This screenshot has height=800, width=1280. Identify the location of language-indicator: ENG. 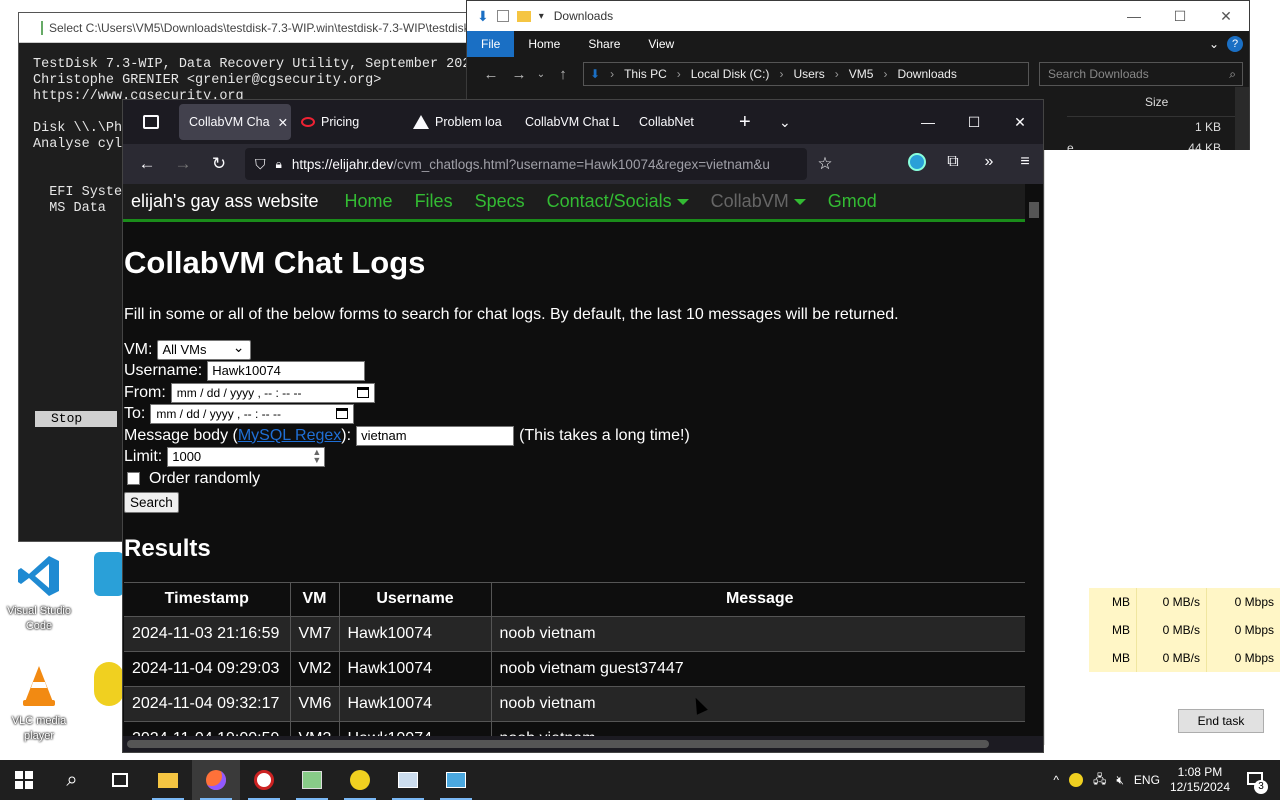
(1147, 780).